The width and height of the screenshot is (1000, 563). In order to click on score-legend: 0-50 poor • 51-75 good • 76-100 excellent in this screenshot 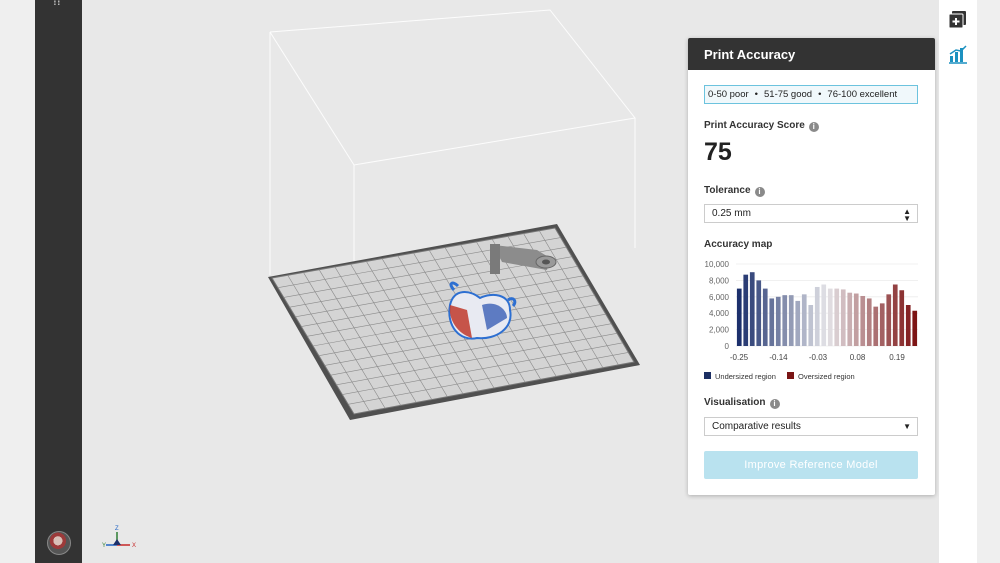, I will do `click(811, 94)`.